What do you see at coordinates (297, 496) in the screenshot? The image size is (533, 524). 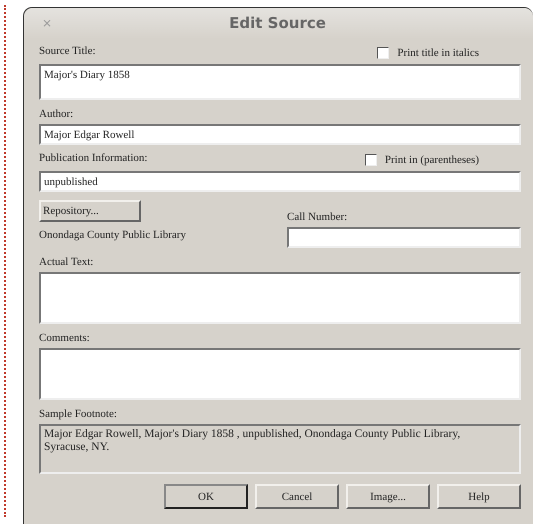 I see `dialog-button: Cancel` at bounding box center [297, 496].